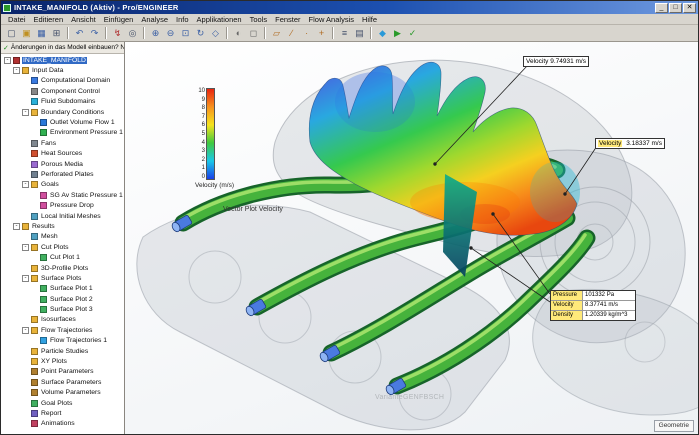  What do you see at coordinates (62, 424) in the screenshot?
I see `tree-item-animations: Animations` at bounding box center [62, 424].